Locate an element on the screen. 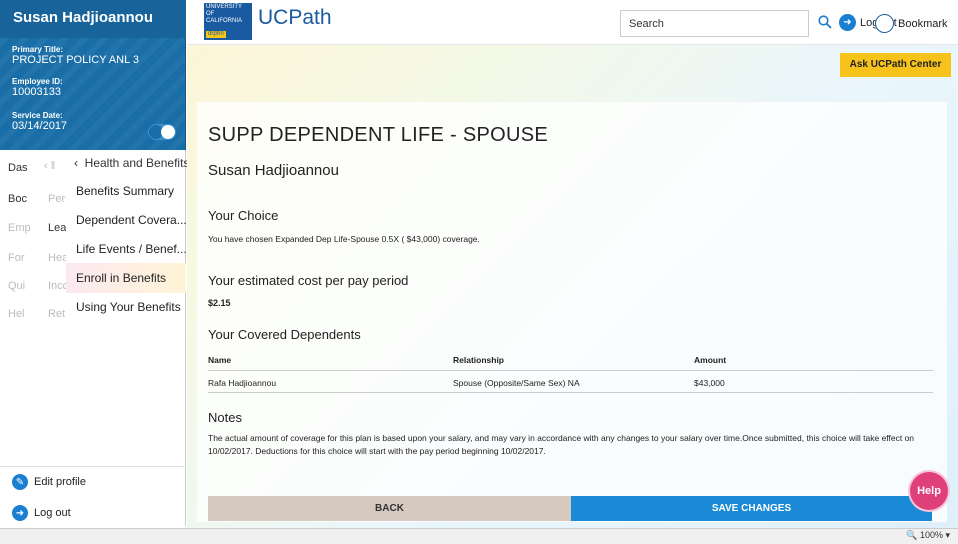 The image size is (958, 544). logo-text-1: UNIVERSITY is located at coordinates (224, 7).